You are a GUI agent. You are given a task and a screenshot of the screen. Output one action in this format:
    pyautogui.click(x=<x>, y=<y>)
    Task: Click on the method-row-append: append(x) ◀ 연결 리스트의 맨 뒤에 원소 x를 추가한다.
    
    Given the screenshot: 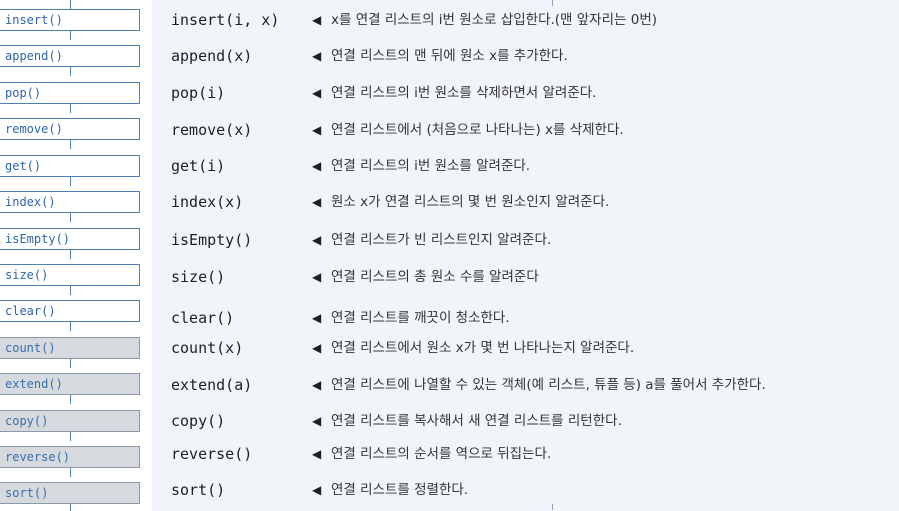 What is the action you would take?
    pyautogui.click(x=525, y=56)
    